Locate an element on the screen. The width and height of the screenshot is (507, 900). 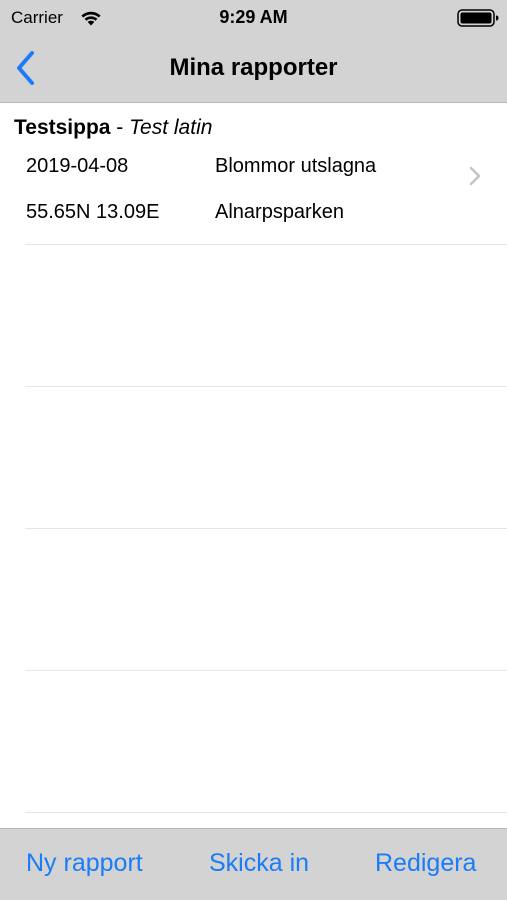
battery-icon is located at coordinates (478, 18).